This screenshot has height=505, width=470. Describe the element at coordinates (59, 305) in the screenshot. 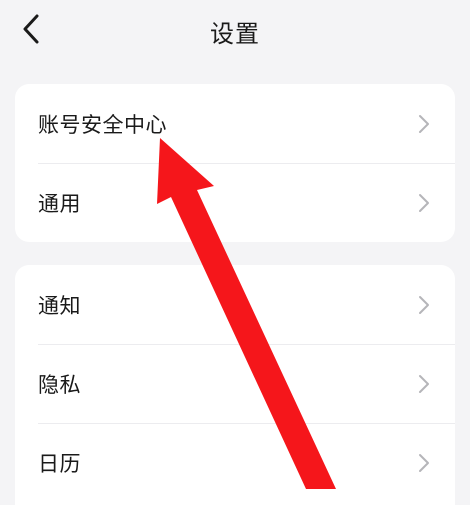

I see `settings-item-label: 通知` at that location.